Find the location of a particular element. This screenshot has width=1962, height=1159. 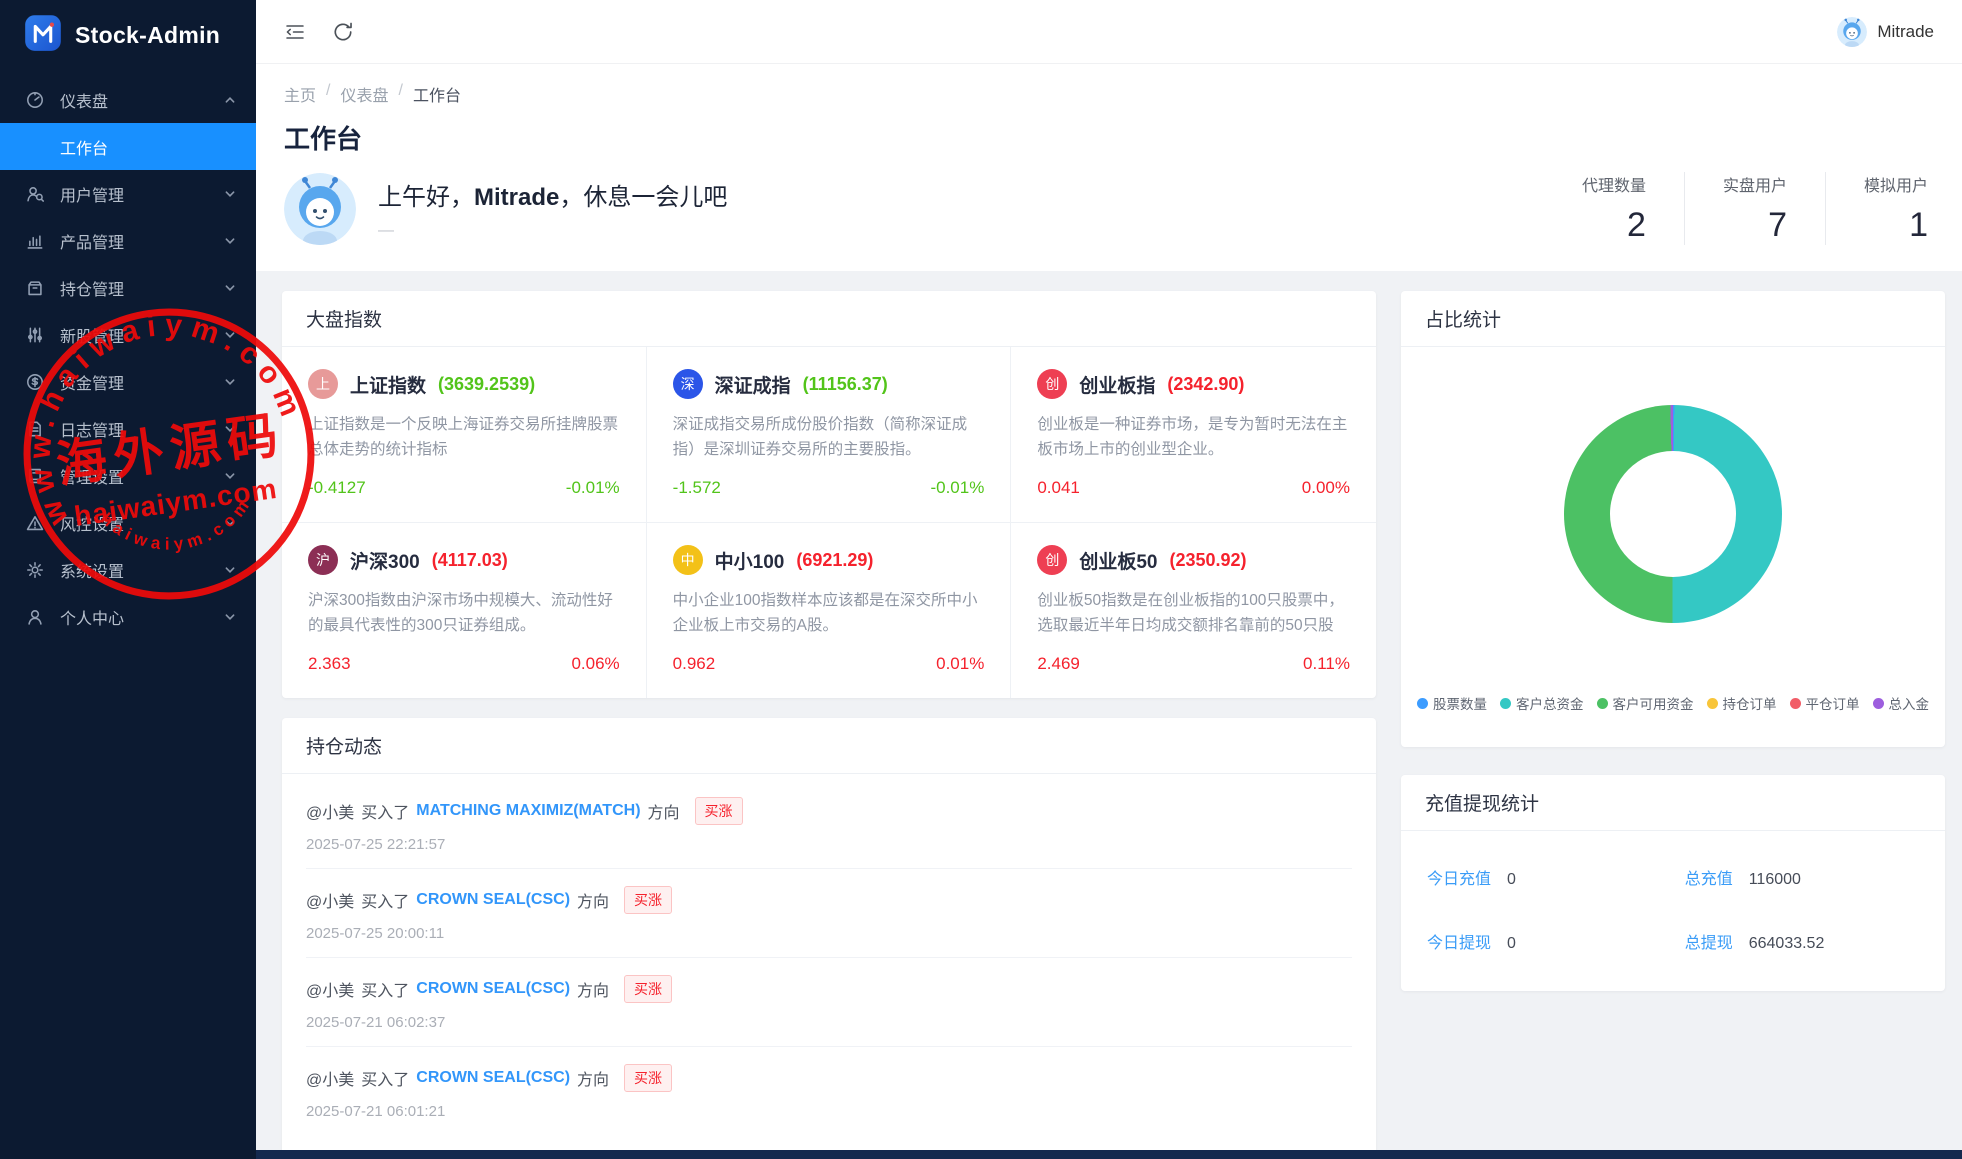

sidebar-item-products: 产品管理 is located at coordinates (128, 240).